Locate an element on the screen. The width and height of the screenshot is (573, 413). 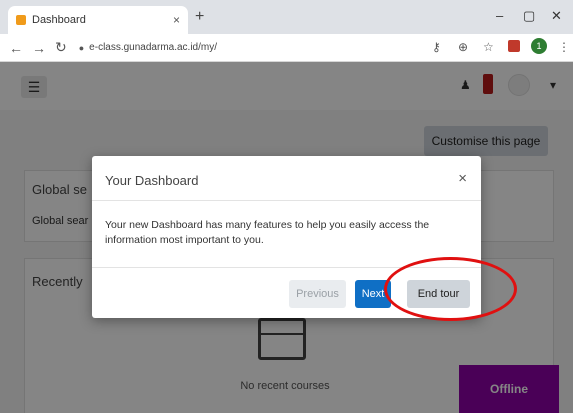
back-arrow-icon: ← is located at coordinates (16, 48).